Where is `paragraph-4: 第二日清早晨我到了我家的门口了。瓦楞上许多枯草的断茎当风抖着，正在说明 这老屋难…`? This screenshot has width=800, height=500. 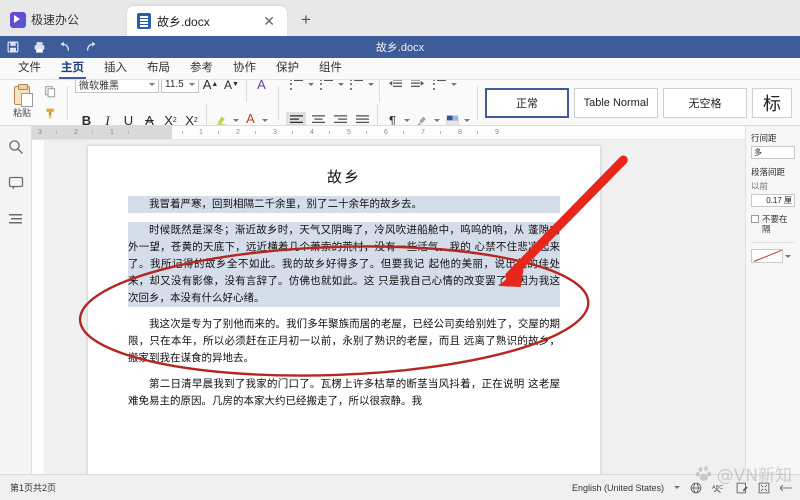
paragraph-4: 第二日清早晨我到了我家的门口了。瓦楞上许多枯草的断茎当风抖着，正在说明 这老屋难… is located at coordinates (344, 393).